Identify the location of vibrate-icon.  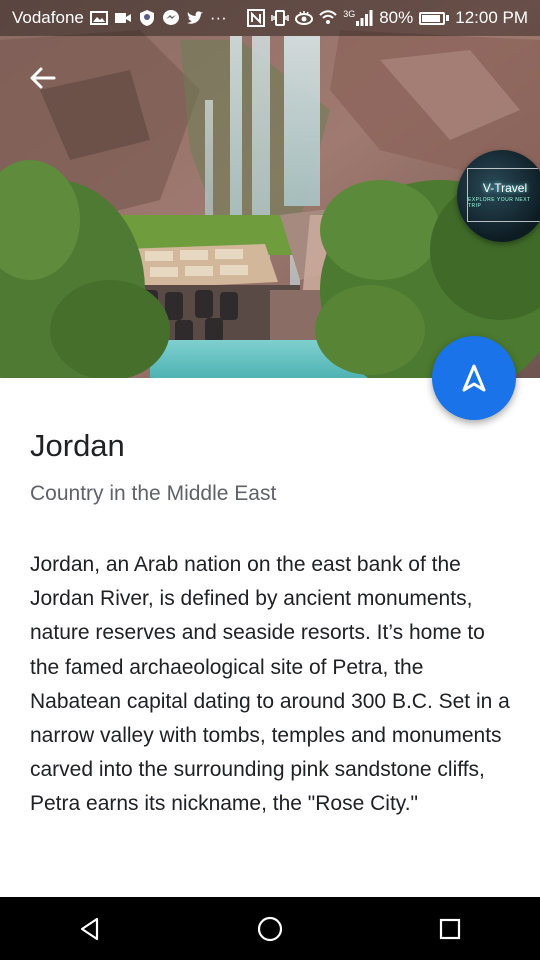
(280, 18).